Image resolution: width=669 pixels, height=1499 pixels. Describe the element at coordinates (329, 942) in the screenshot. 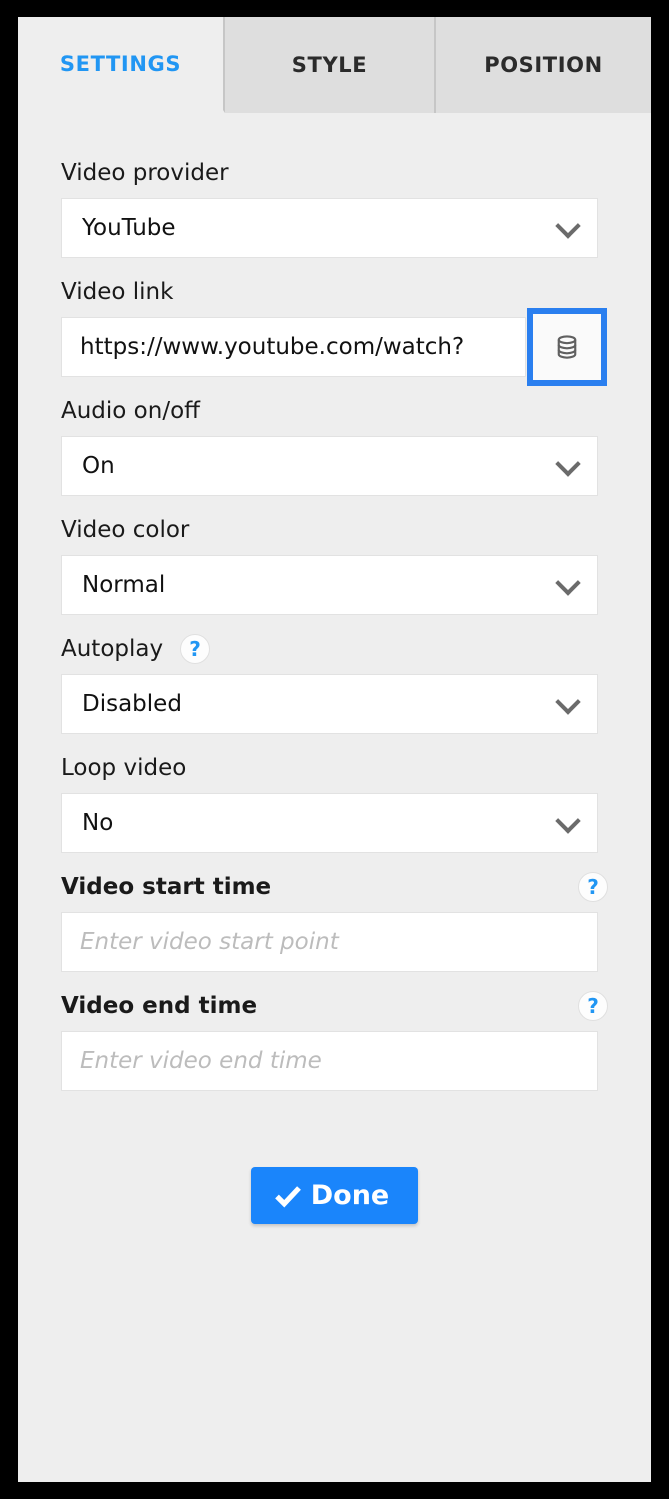

I see `video-start-time-input` at that location.